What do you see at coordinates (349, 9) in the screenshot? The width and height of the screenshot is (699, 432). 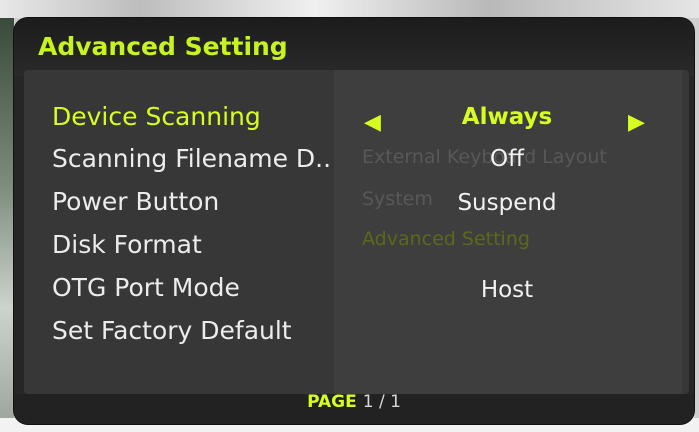 I see `background-top` at bounding box center [349, 9].